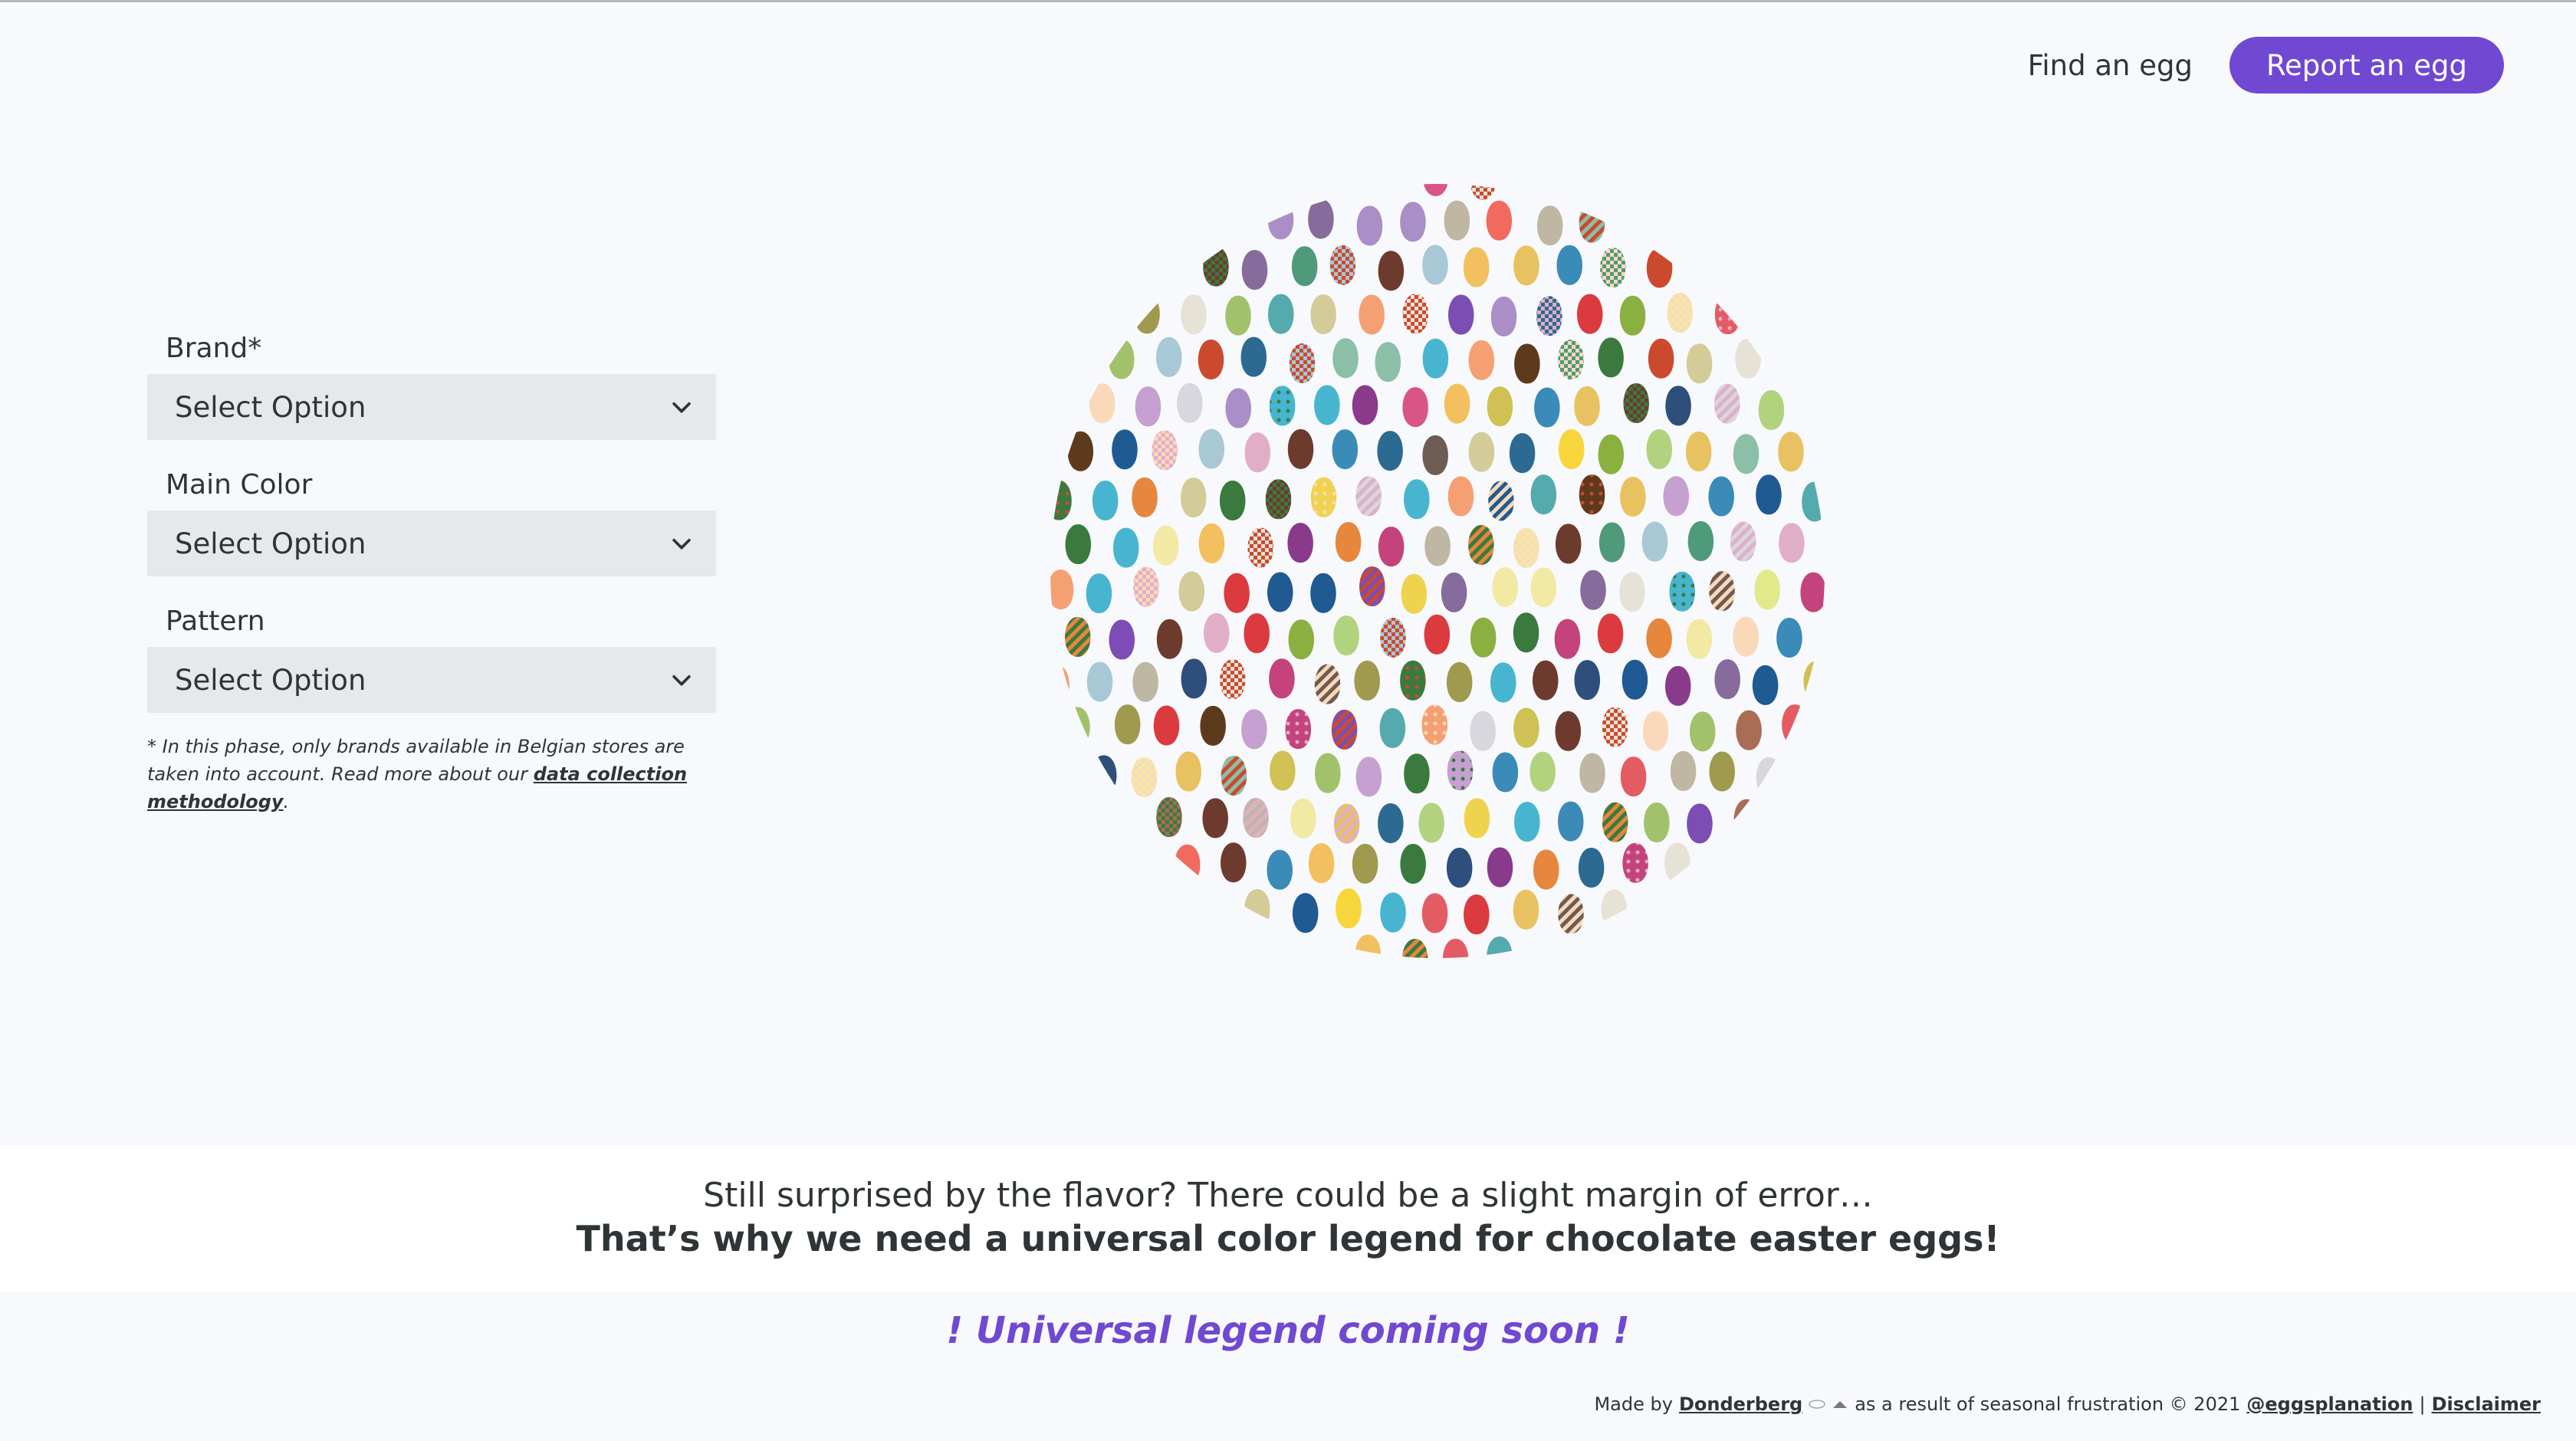 The width and height of the screenshot is (2576, 1441). What do you see at coordinates (2487, 1404) in the screenshot?
I see `disclaimer-link: Disclaimer` at bounding box center [2487, 1404].